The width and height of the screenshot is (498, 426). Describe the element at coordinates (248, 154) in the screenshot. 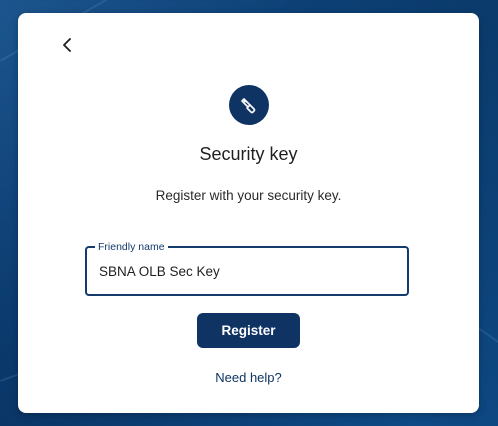

I see `page-title: Security key` at that location.